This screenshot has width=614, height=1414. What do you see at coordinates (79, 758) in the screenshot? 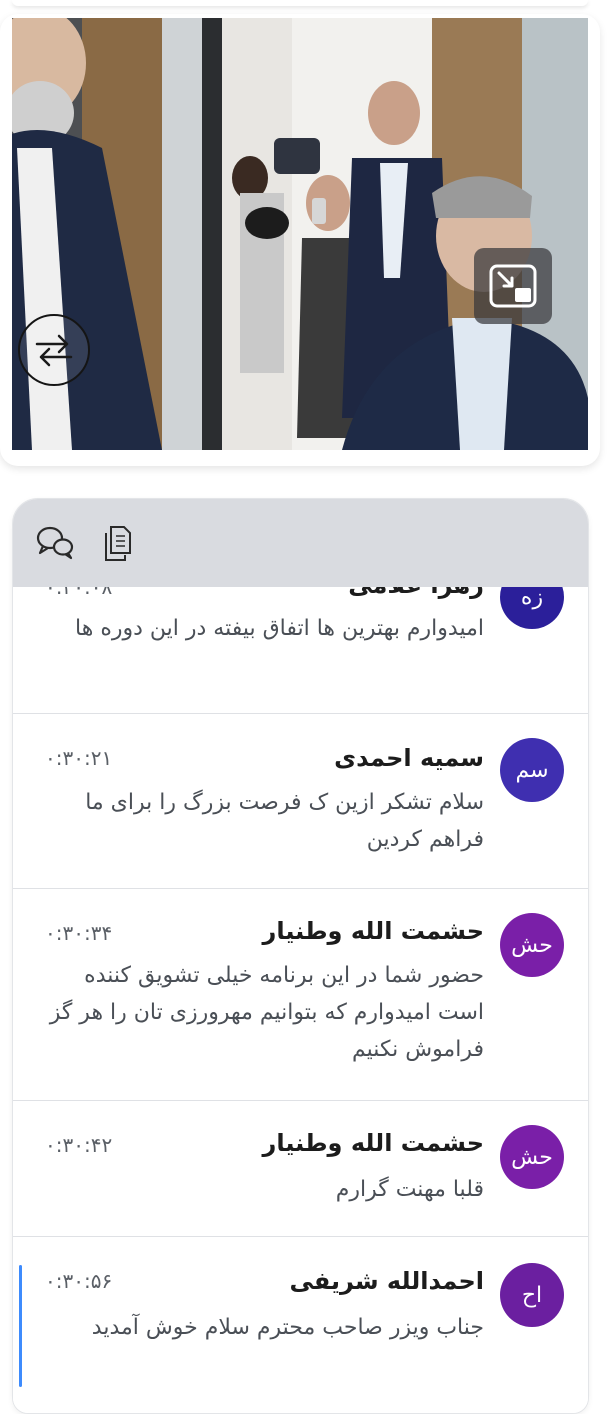
I see `message-time: ۰:۳۰:۲۱` at bounding box center [79, 758].